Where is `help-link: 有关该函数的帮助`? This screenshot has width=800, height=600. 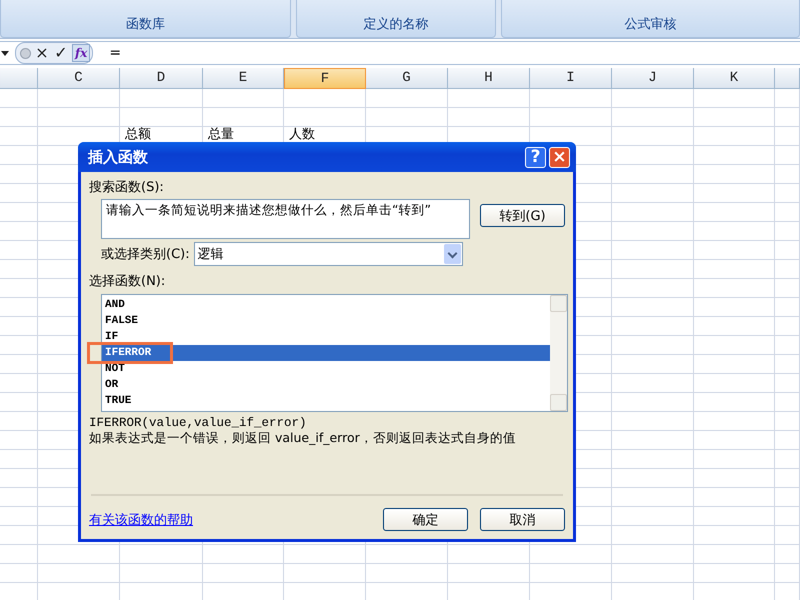
help-link: 有关该函数的帮助 is located at coordinates (141, 519).